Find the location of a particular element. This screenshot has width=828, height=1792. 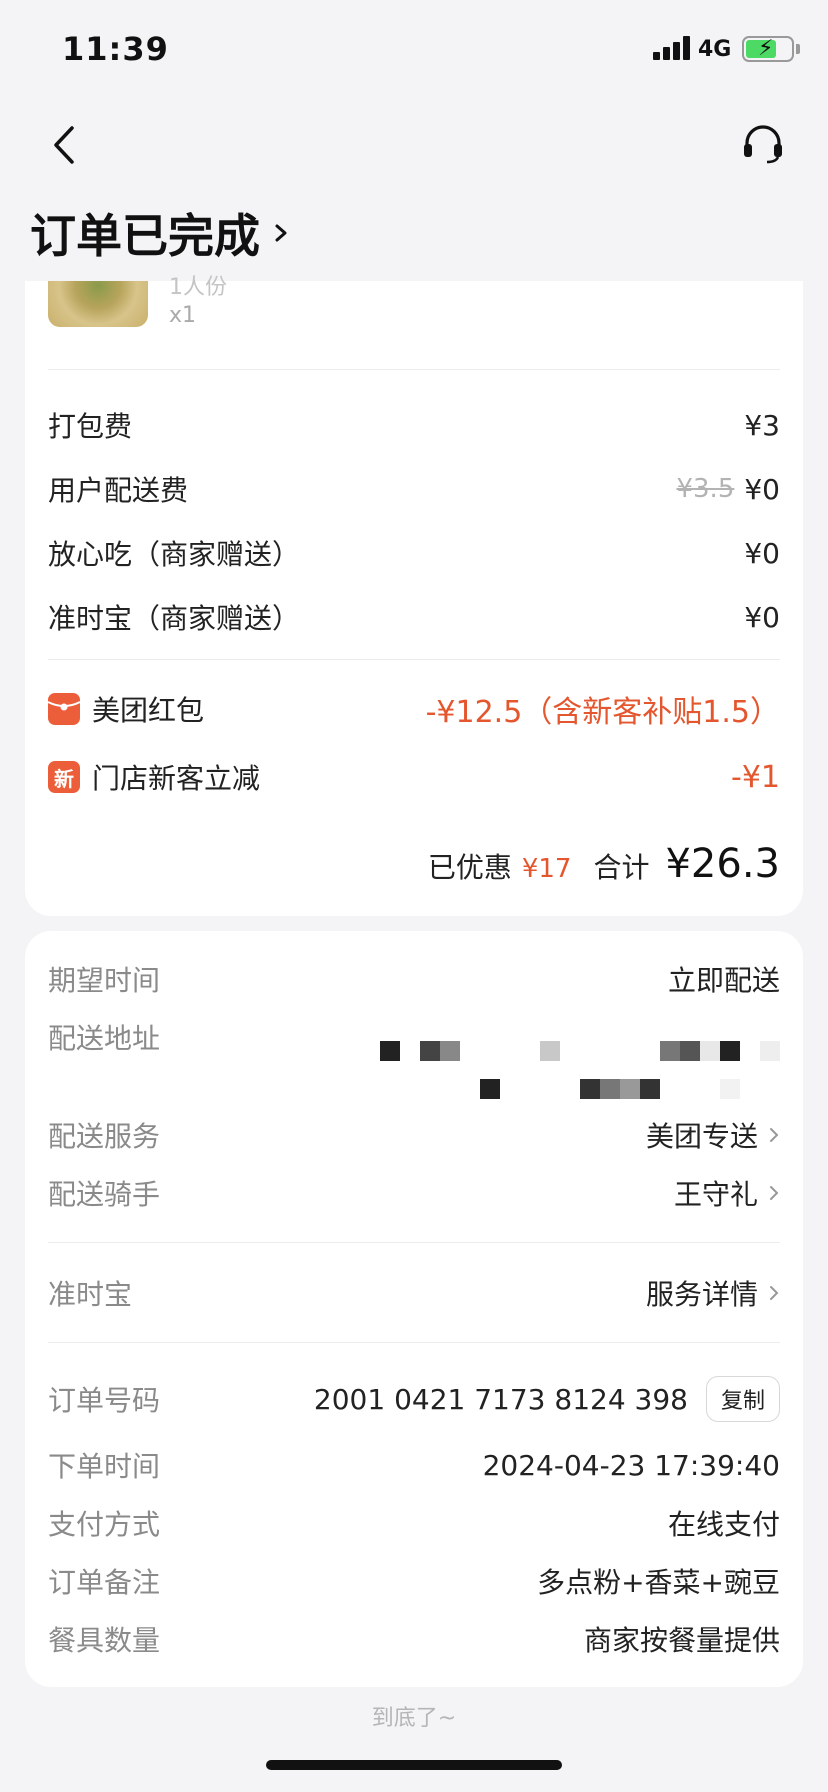

saved-label: 已优惠 is located at coordinates (469, 867).